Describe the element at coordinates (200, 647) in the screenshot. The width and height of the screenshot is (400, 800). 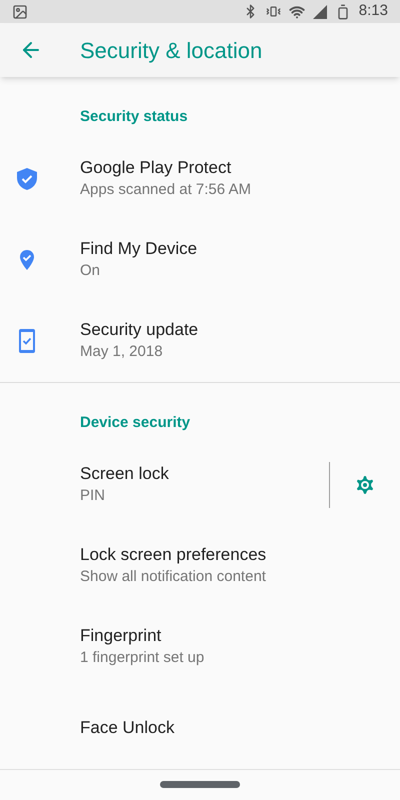
I see `settings-item: Fingerprint 1 fingerprint set up` at that location.